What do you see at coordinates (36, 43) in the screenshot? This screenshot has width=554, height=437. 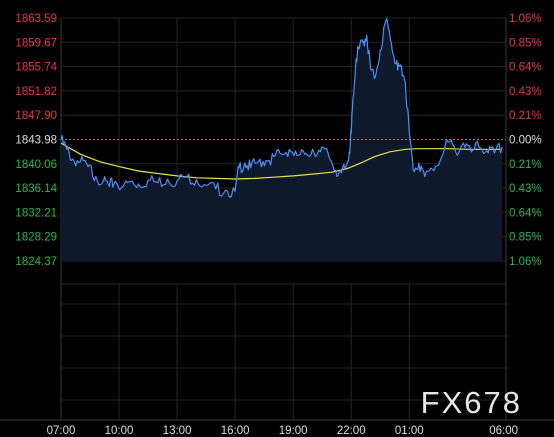 I see `price-tick-label: 1859.67` at bounding box center [36, 43].